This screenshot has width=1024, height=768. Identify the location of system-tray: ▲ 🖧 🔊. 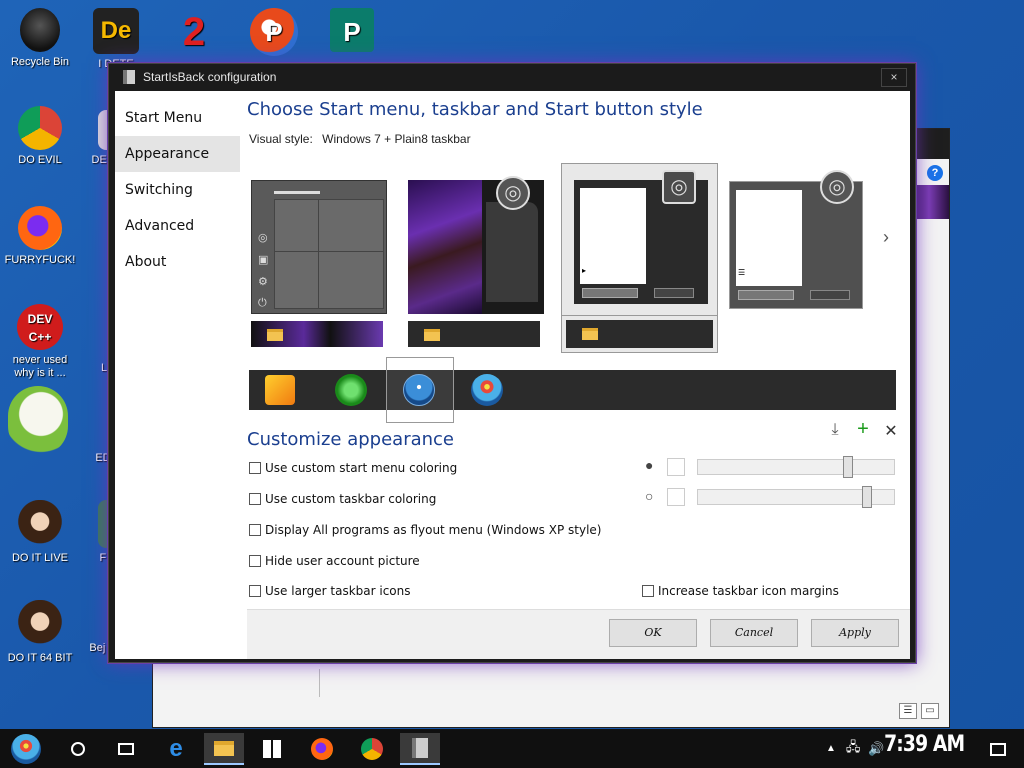
(855, 748).